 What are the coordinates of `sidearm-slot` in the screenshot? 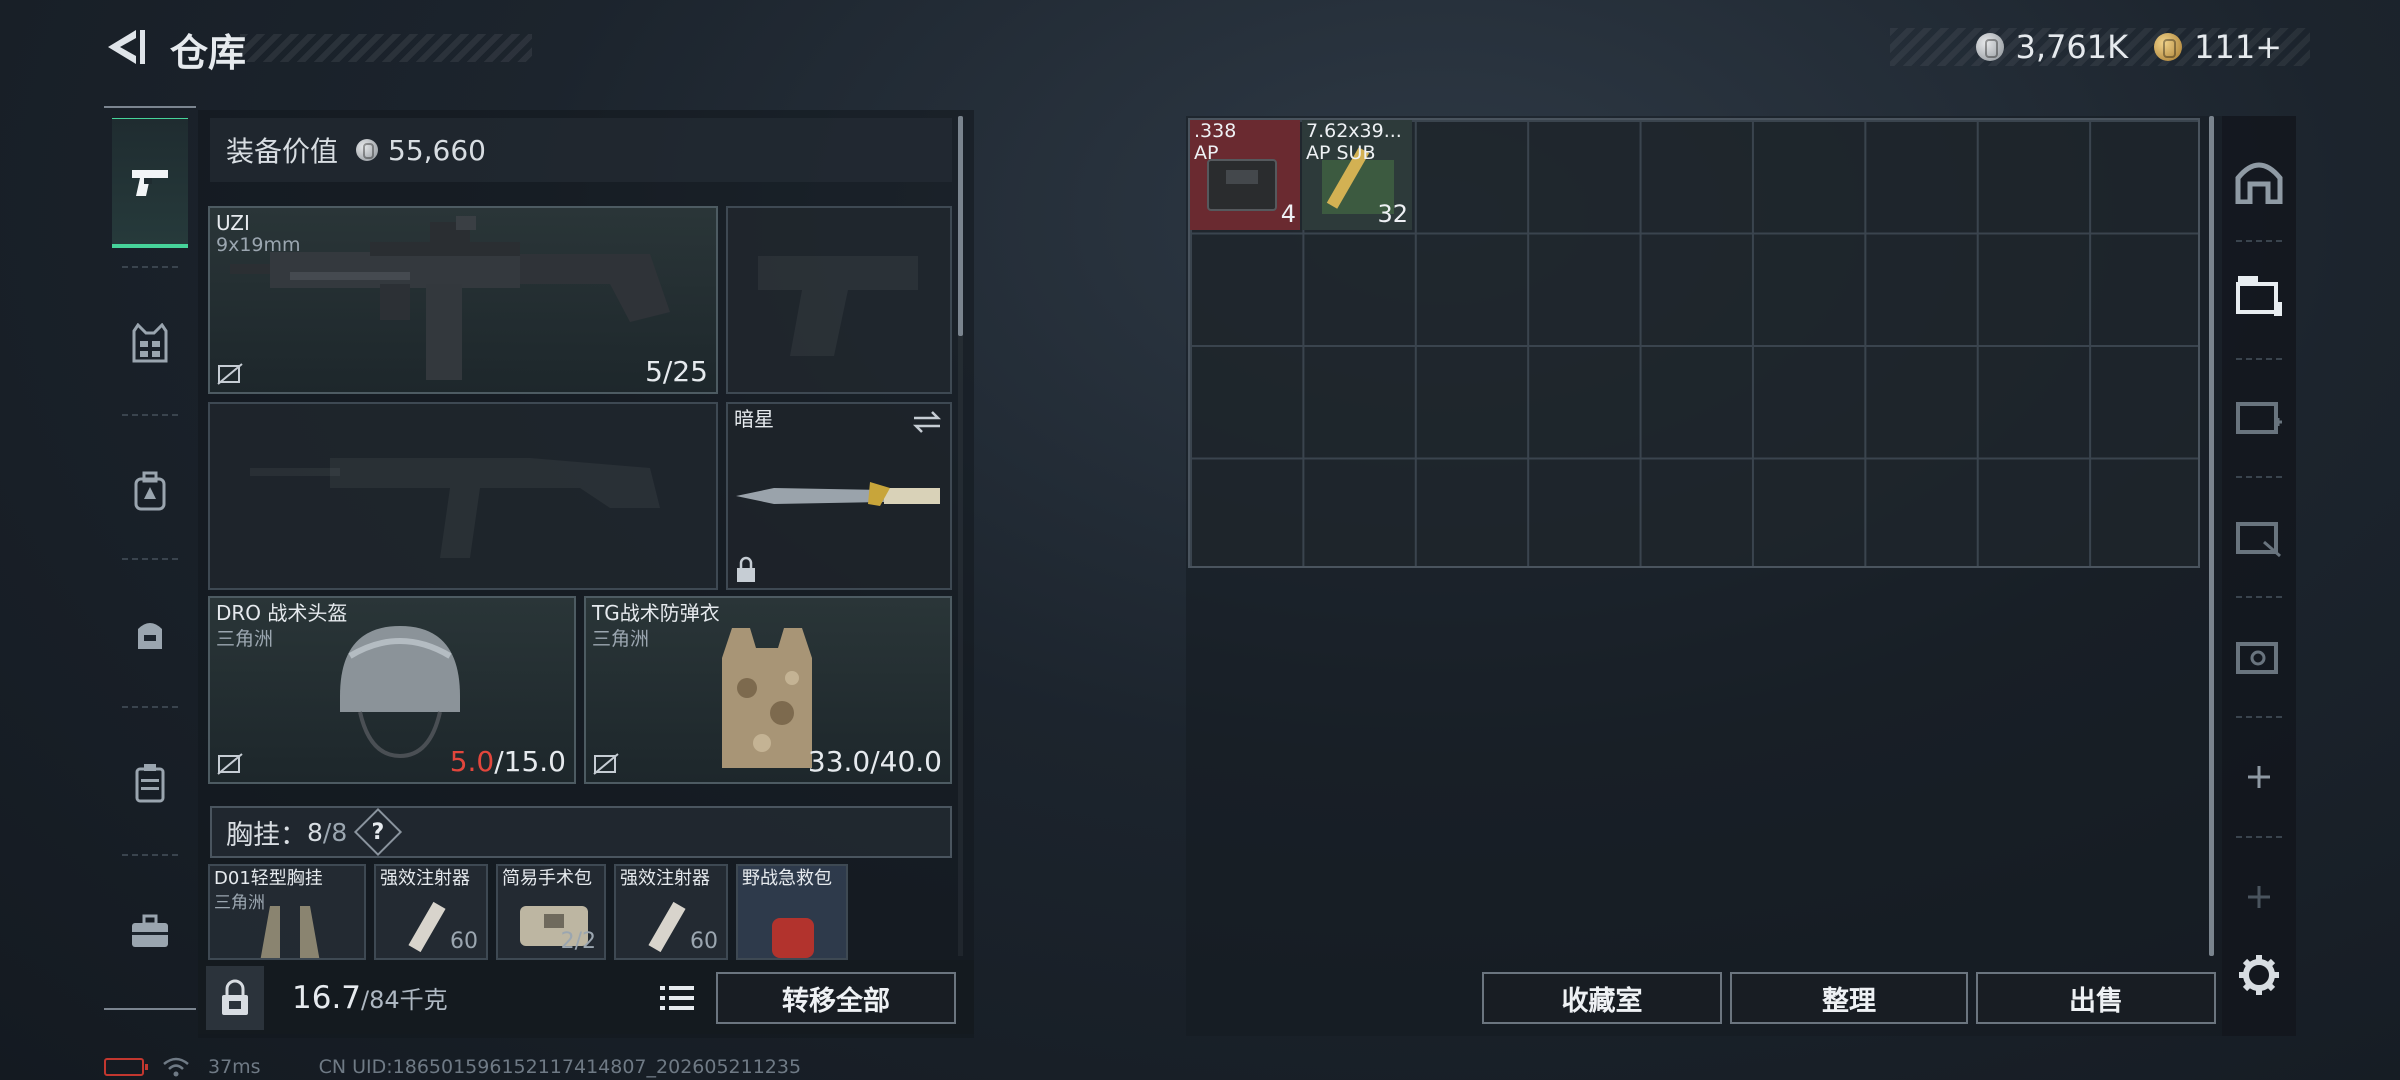 It's located at (839, 300).